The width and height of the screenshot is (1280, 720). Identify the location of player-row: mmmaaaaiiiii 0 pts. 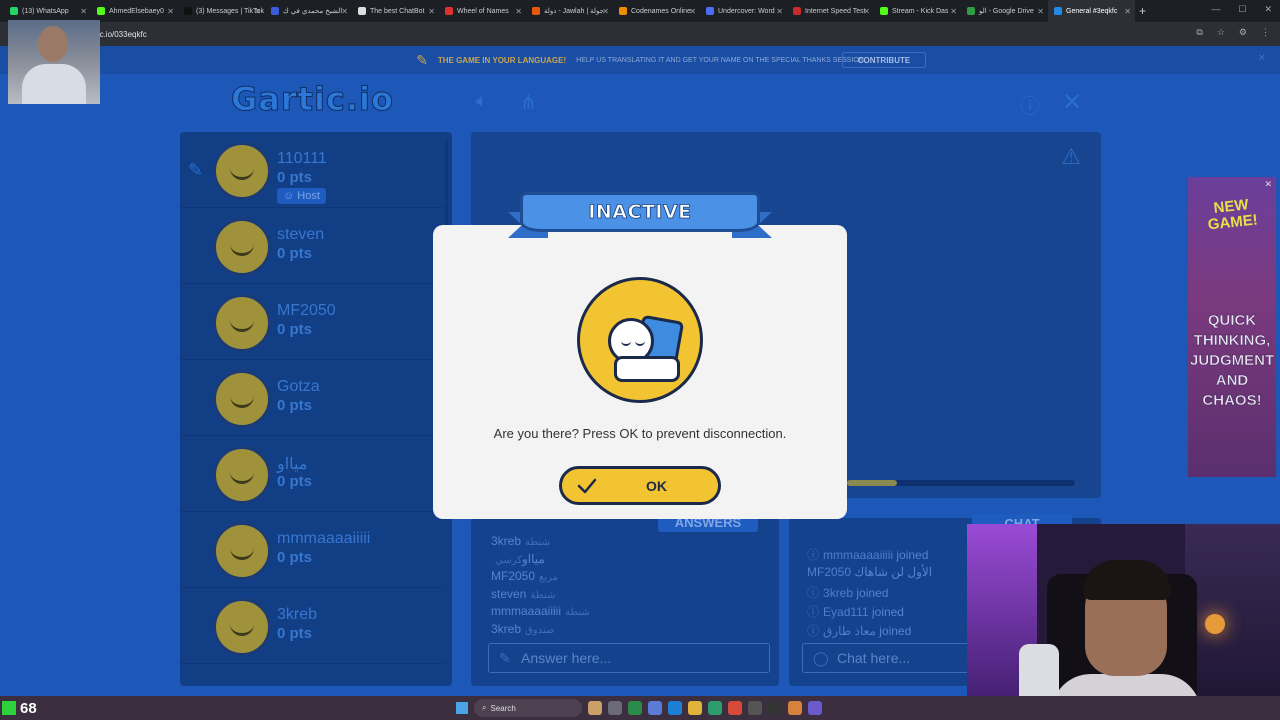
(312, 550).